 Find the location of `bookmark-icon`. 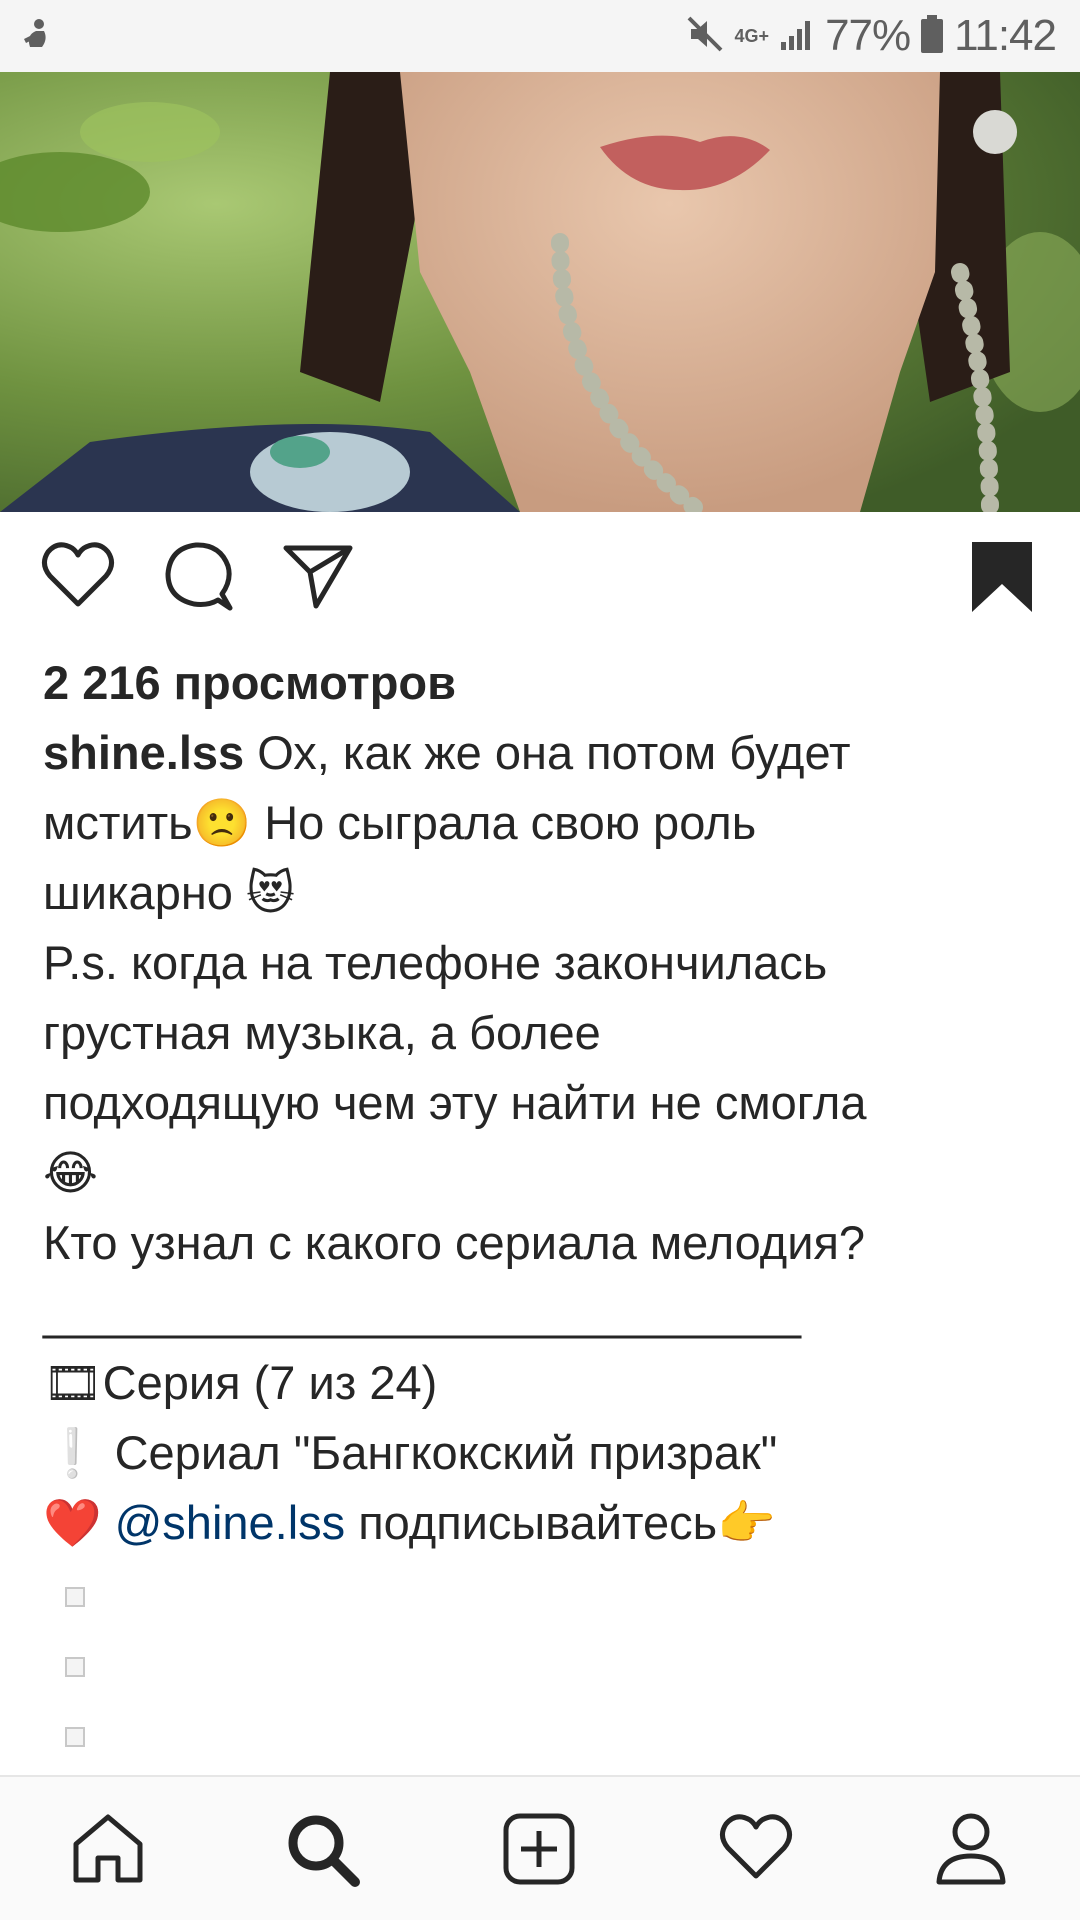

bookmark-icon is located at coordinates (1002, 580).